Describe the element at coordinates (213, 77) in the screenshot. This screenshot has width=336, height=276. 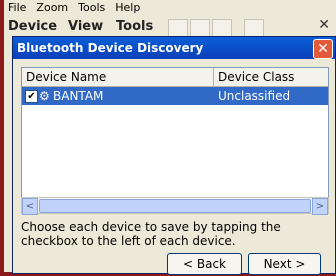
I see `column-divider` at that location.